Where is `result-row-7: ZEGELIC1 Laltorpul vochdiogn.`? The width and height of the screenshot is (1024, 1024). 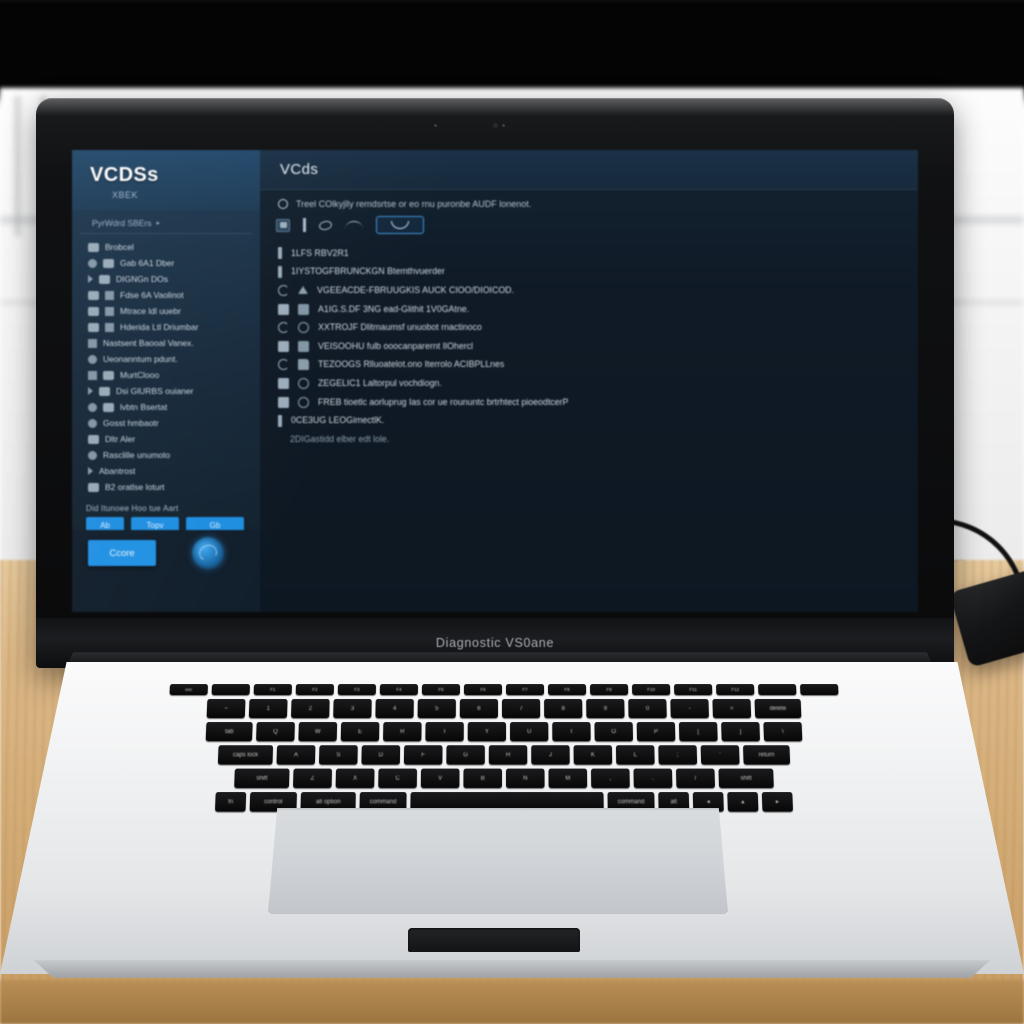 result-row-7: ZEGELIC1 Laltorpul vochdiogn. is located at coordinates (589, 383).